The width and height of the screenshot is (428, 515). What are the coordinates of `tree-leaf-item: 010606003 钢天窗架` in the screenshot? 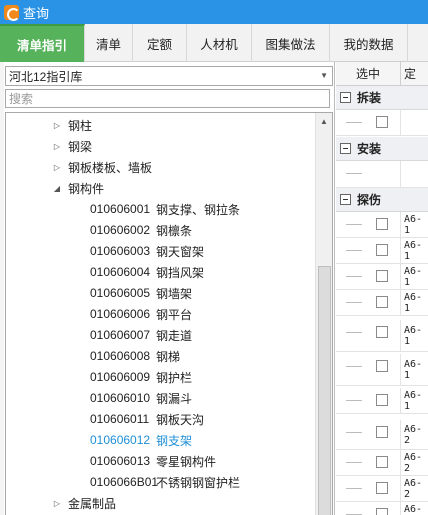 It's located at (147, 251).